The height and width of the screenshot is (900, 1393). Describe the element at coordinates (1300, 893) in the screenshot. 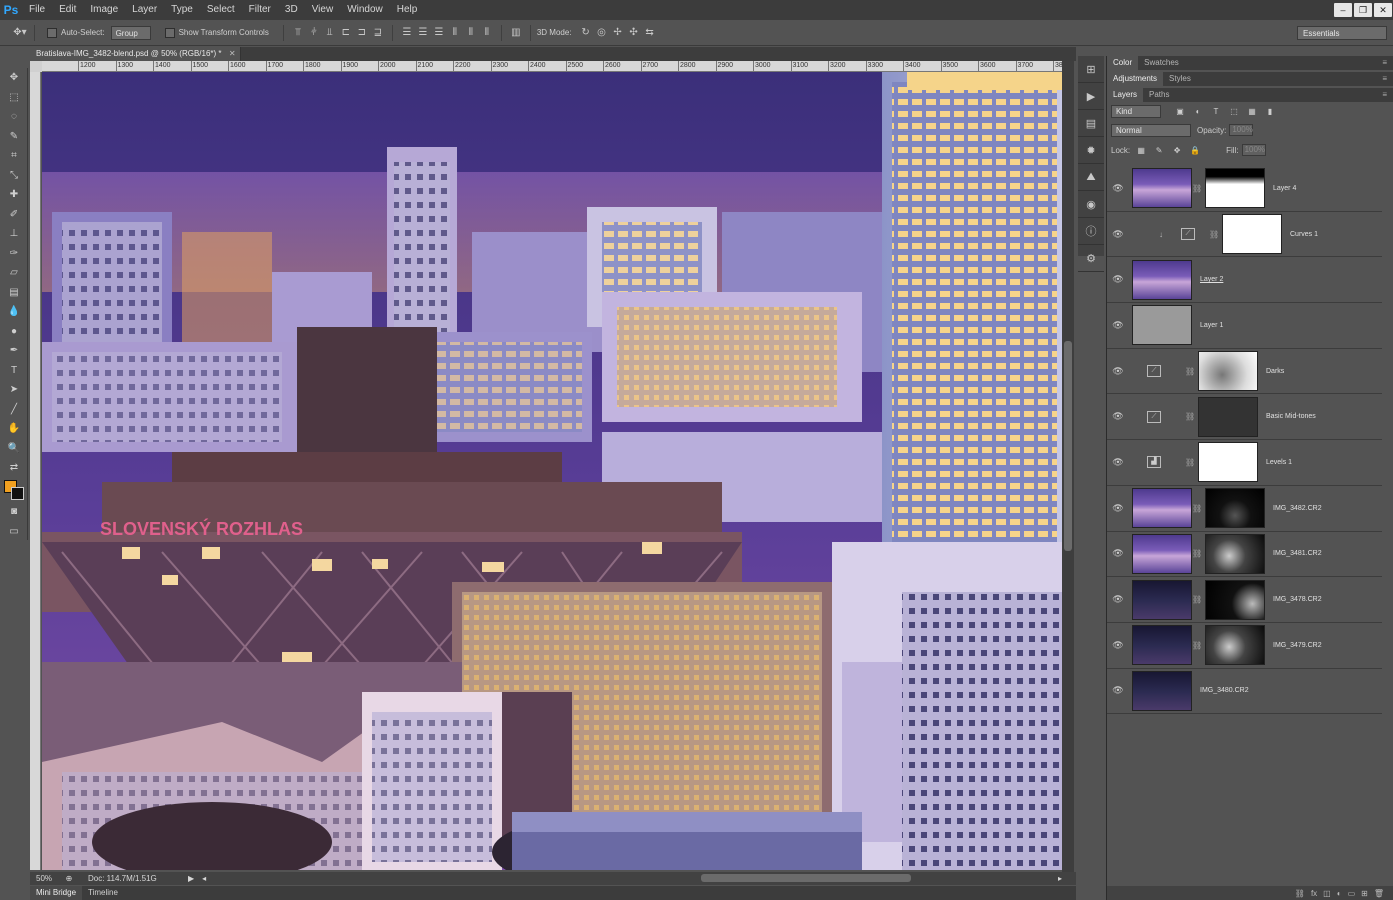

I see `link-layers-icon: ⛓` at that location.